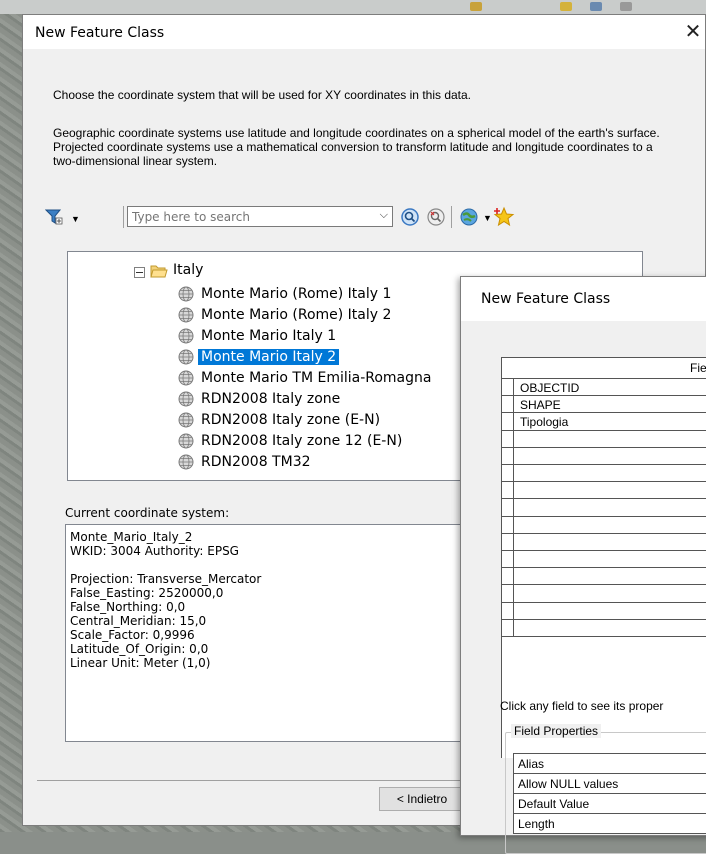  Describe the element at coordinates (470, 217) in the screenshot. I see `globe-dropdown-icon` at that location.